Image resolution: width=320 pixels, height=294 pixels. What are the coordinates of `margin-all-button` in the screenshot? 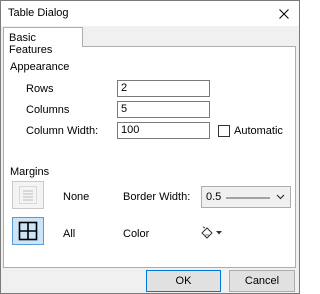 It's located at (28, 231).